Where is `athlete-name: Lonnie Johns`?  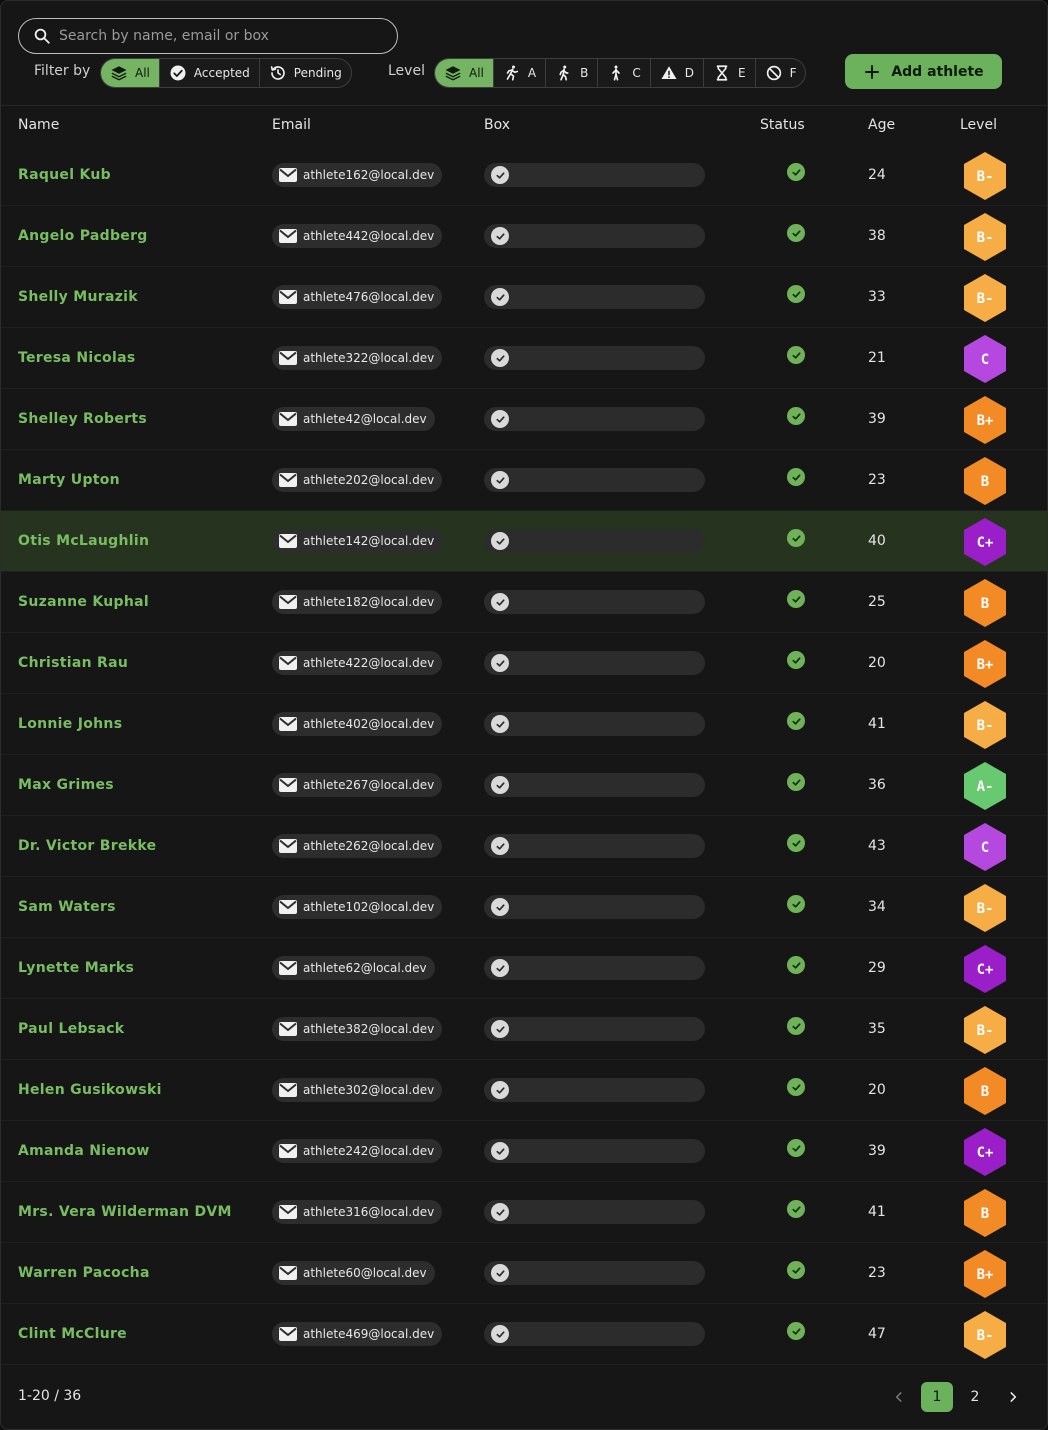
athlete-name: Lonnie Johns is located at coordinates (70, 724).